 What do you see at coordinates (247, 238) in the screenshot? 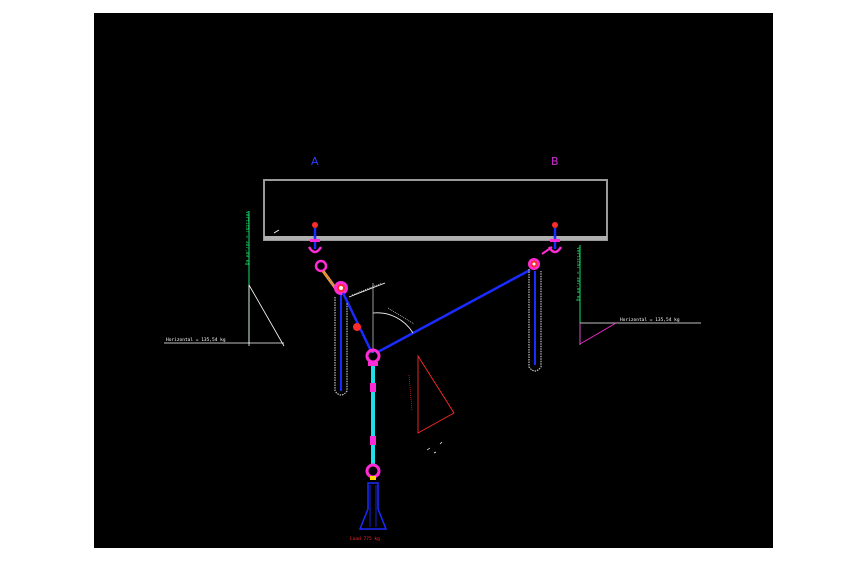
I see `vertical-force-left: Vertical = 387,89 kg` at bounding box center [247, 238].